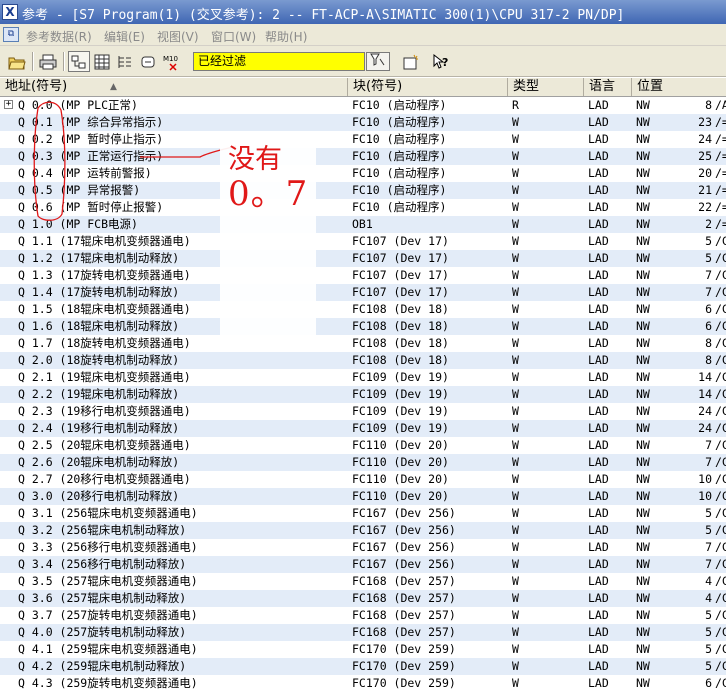 The height and width of the screenshot is (694, 726). I want to click on annotation-overlay, so click(174, 218).